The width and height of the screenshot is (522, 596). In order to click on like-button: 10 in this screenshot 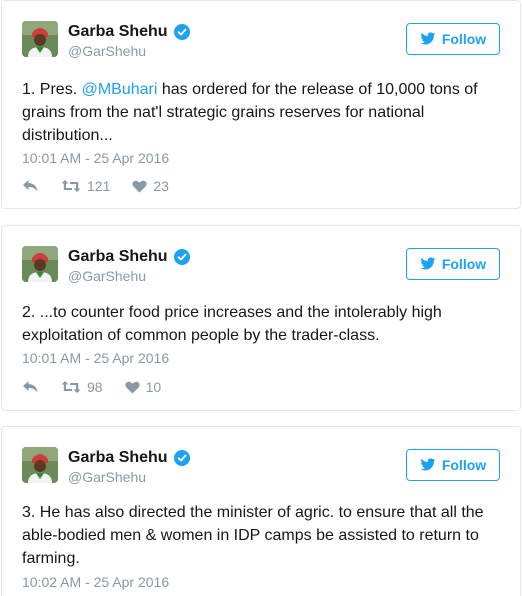, I will do `click(143, 387)`.